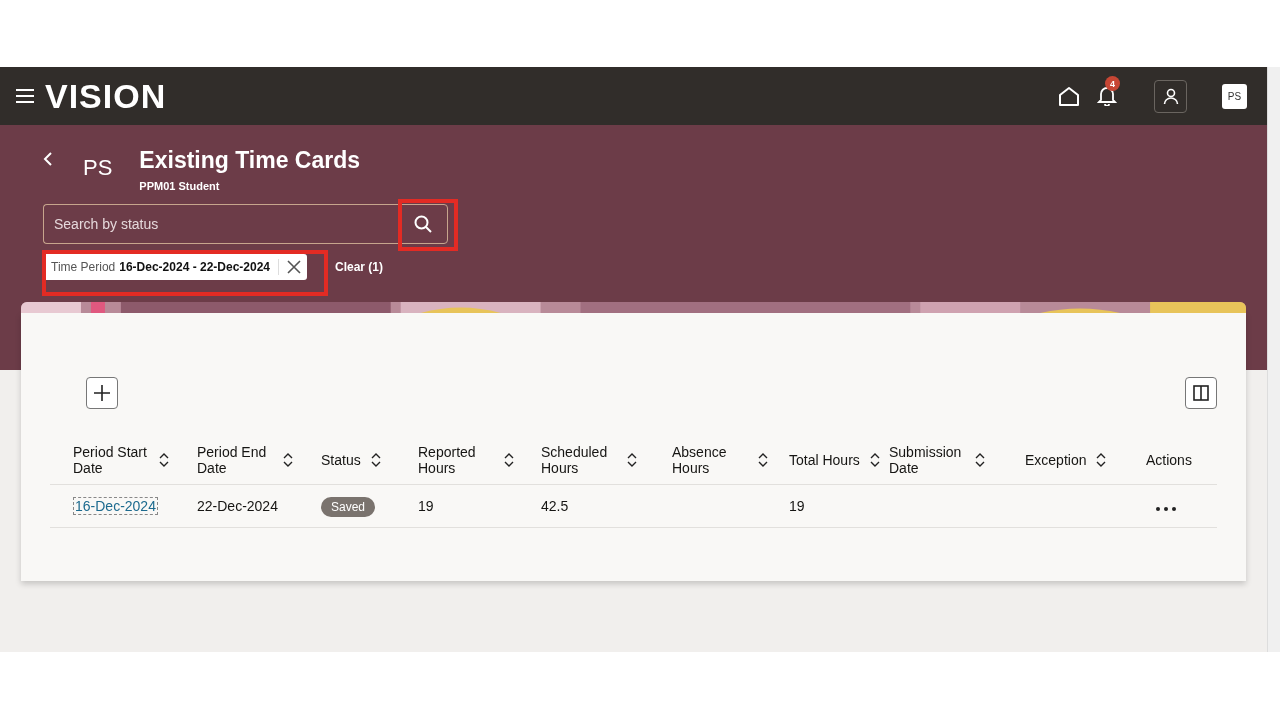 The width and height of the screenshot is (1280, 720). Describe the element at coordinates (423, 224) in the screenshot. I see `search-icon` at that location.